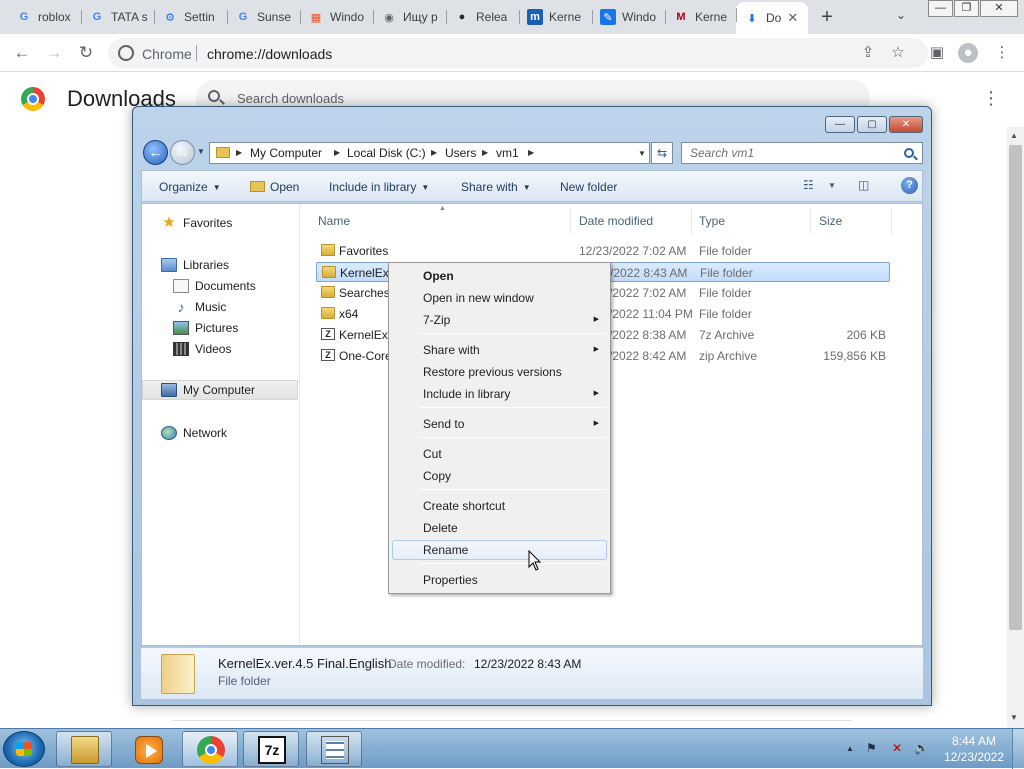 The width and height of the screenshot is (1024, 769). Describe the element at coordinates (792, 18) in the screenshot. I see `close-tab-icon: ✕` at that location.